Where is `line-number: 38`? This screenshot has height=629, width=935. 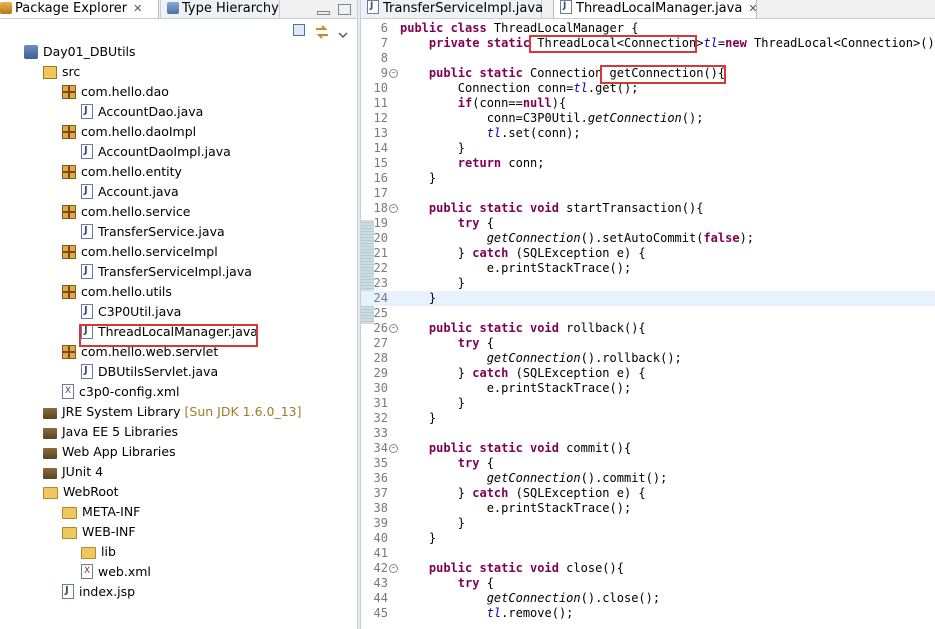
line-number: 38 is located at coordinates (380, 508).